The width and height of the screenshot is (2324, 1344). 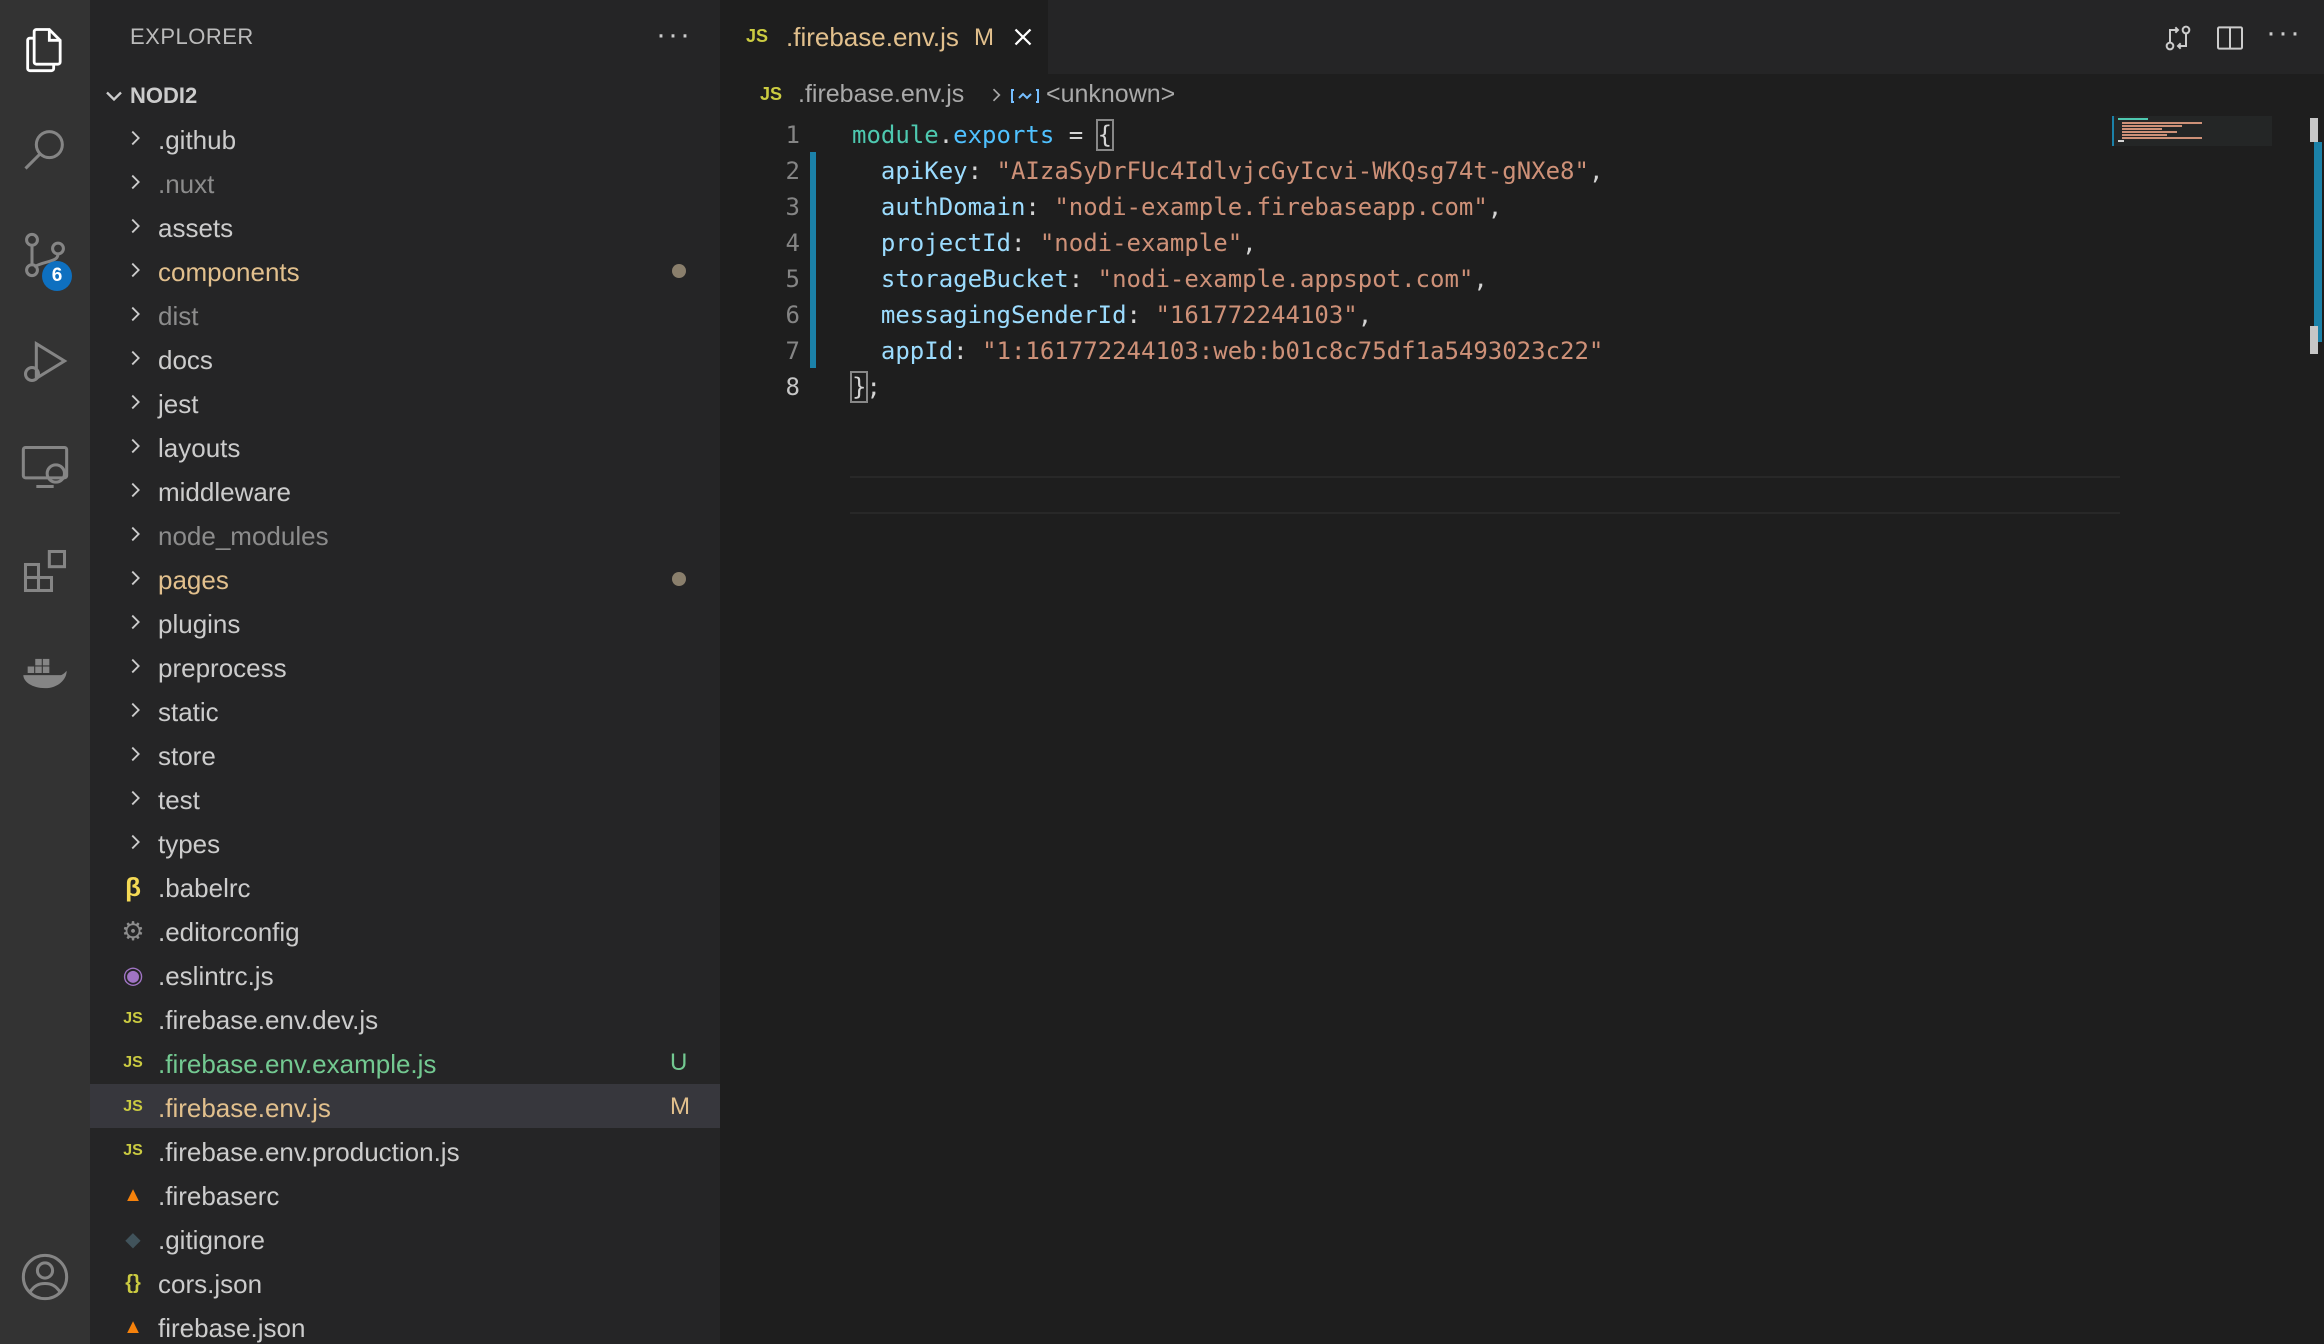 I want to click on run-debug-icon, so click(x=45, y=361).